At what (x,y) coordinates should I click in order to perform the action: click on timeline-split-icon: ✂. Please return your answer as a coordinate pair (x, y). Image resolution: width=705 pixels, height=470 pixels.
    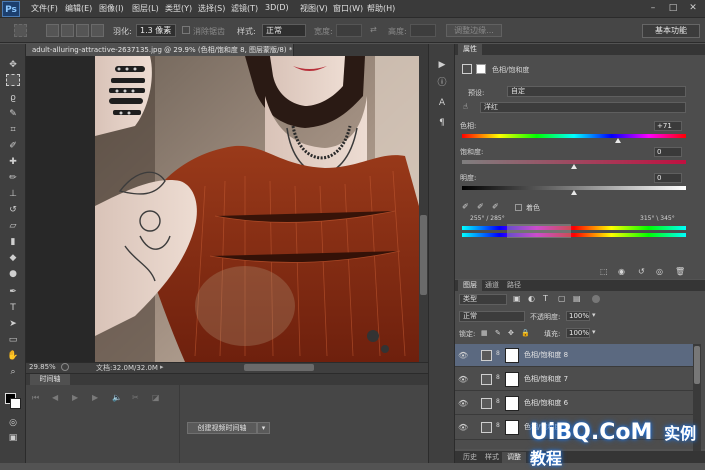
    Looking at the image, I should click on (135, 397).